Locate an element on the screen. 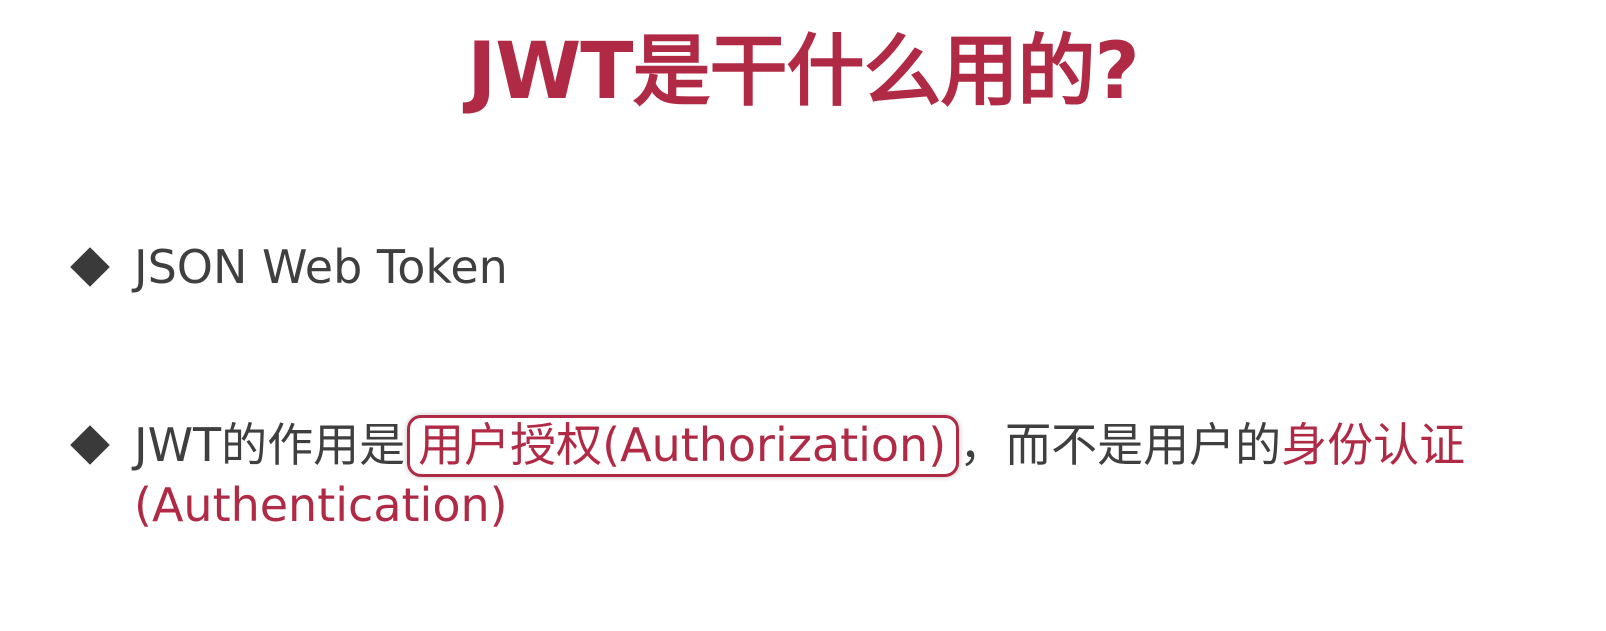 The width and height of the screenshot is (1606, 631). highlighted-authentication: 身份认证 is located at coordinates (1373, 445).